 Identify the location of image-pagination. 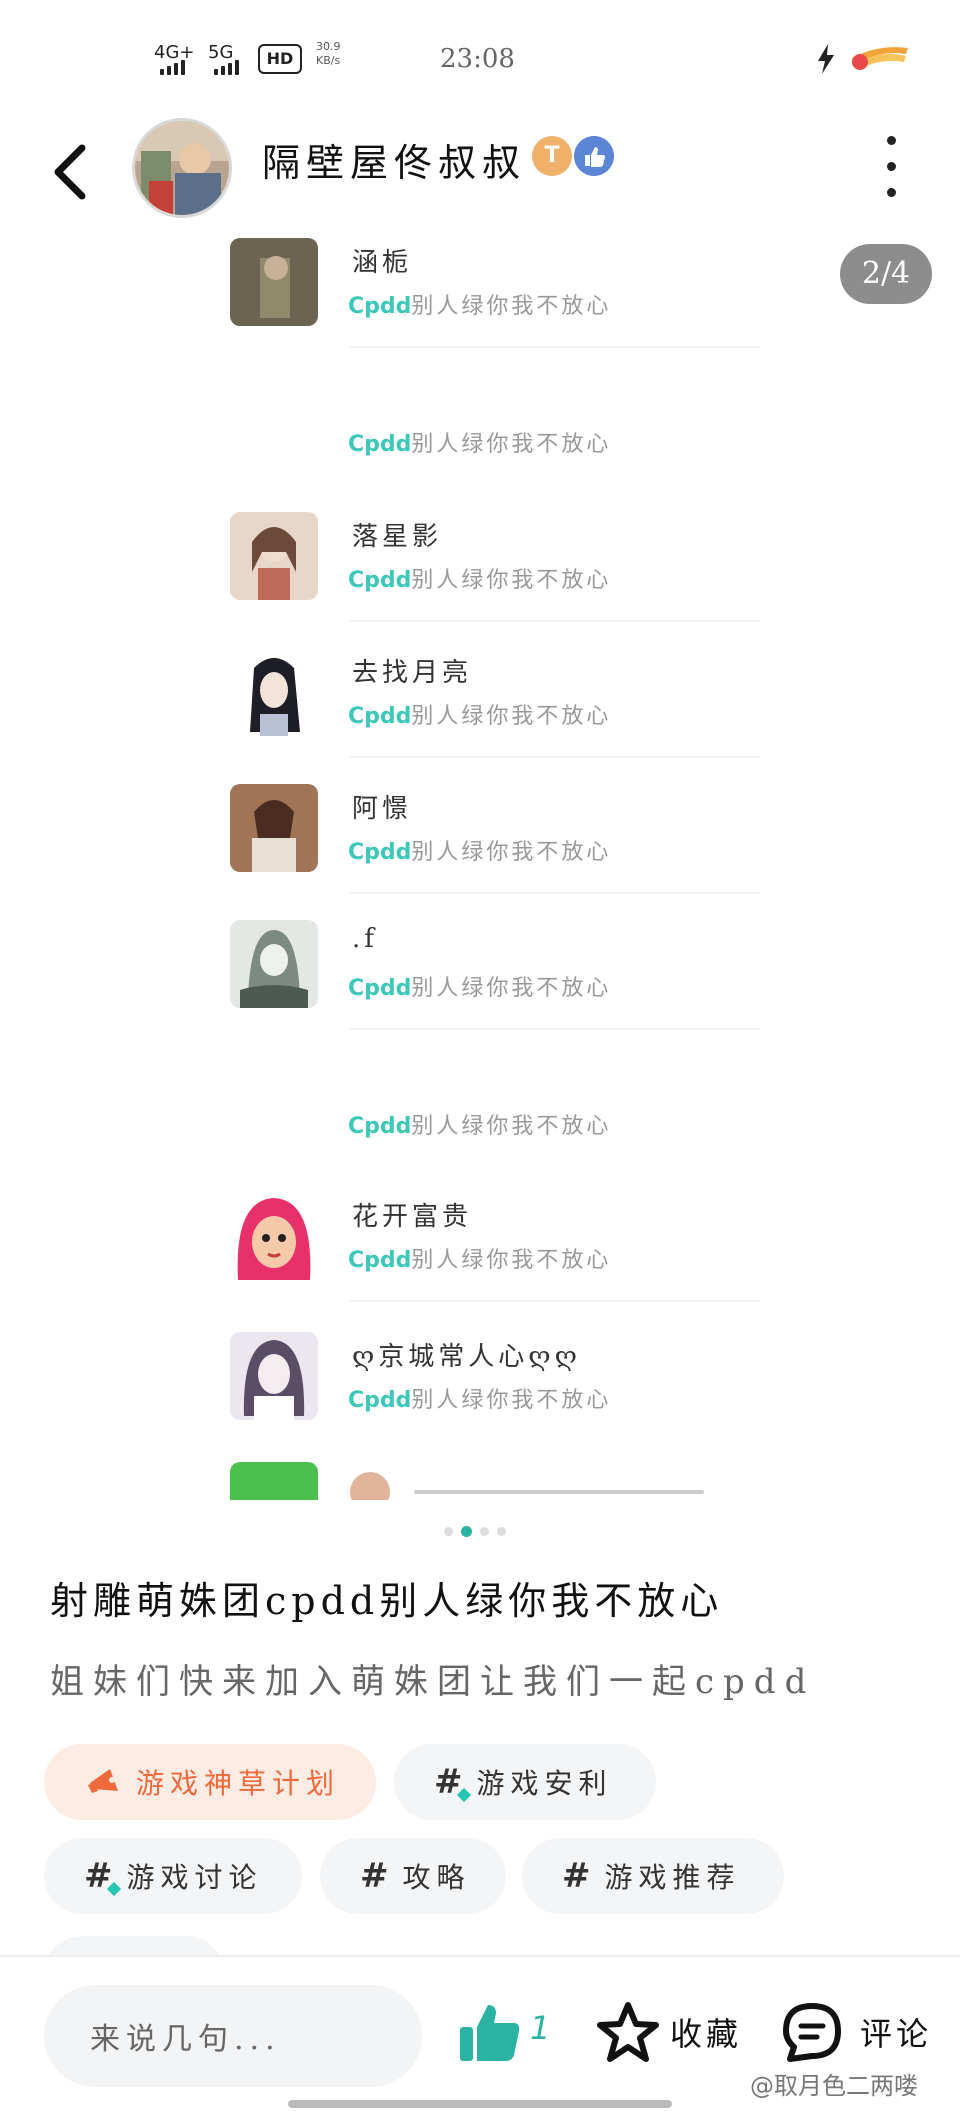
(475, 1531).